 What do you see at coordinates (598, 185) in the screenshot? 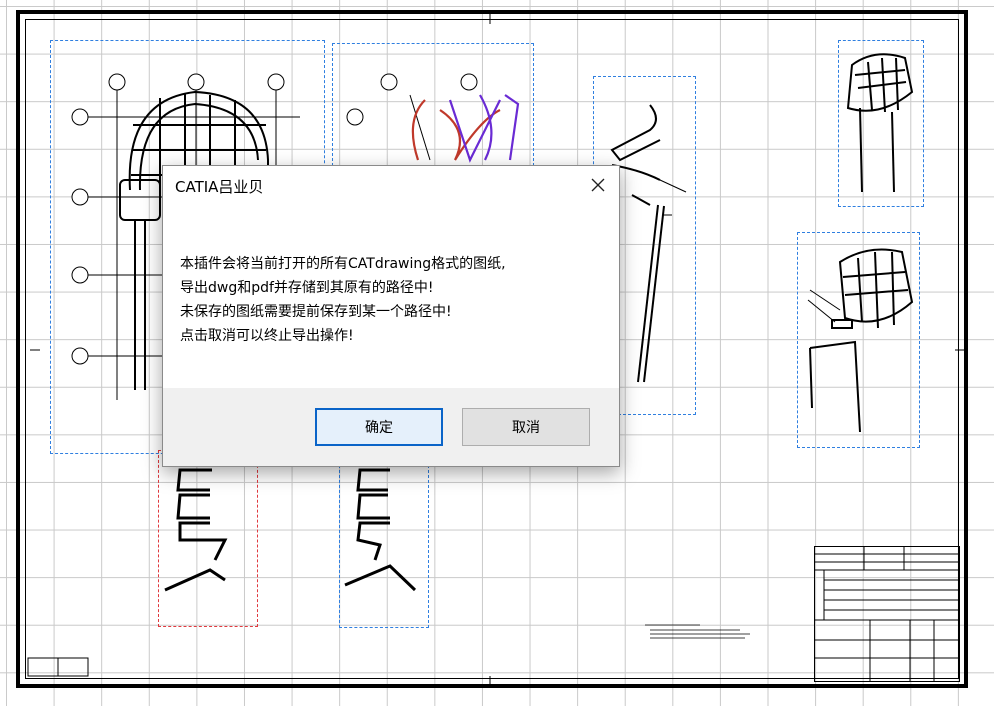
I see `close-icon` at bounding box center [598, 185].